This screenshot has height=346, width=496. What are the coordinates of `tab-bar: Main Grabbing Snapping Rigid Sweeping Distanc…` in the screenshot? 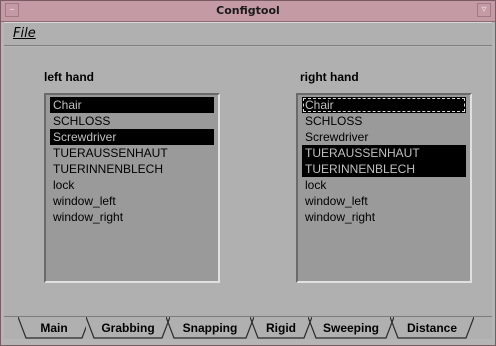 It's located at (248, 328).